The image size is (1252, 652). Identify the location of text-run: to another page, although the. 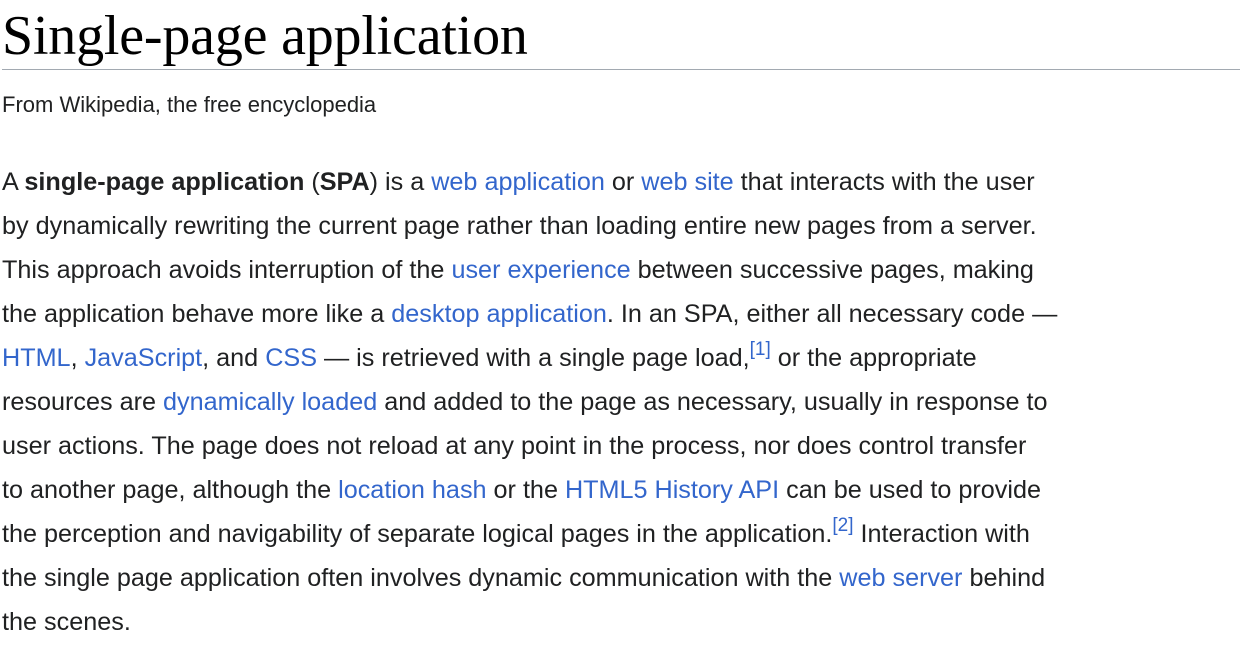
(170, 490).